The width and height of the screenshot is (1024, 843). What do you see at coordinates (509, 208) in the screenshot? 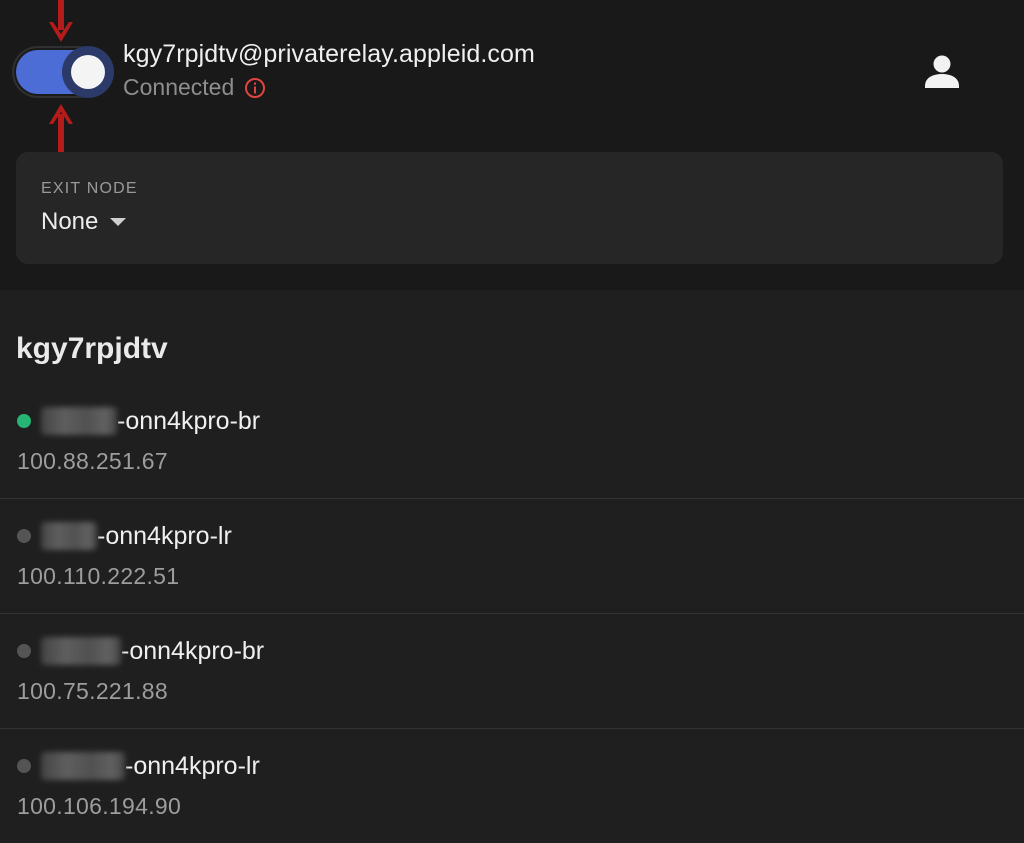
I see `exit-node-card: EXIT NODE None` at bounding box center [509, 208].